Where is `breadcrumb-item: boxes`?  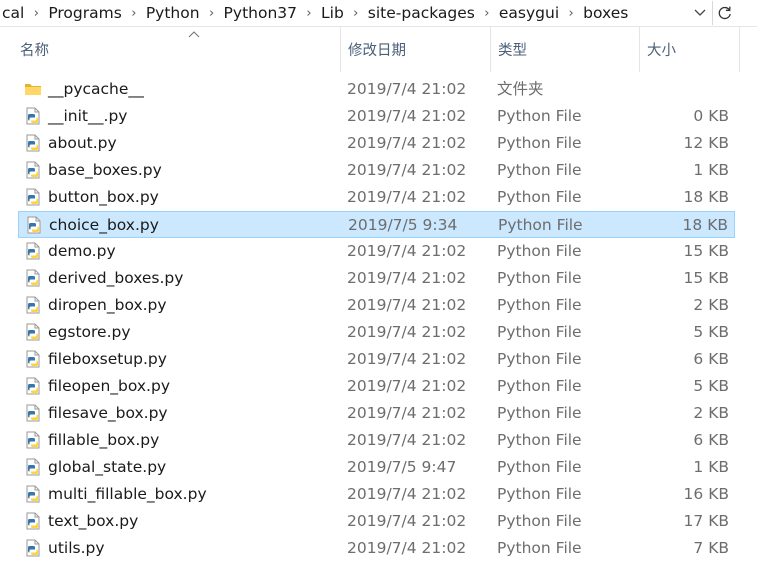
breadcrumb-item: boxes is located at coordinates (605, 13).